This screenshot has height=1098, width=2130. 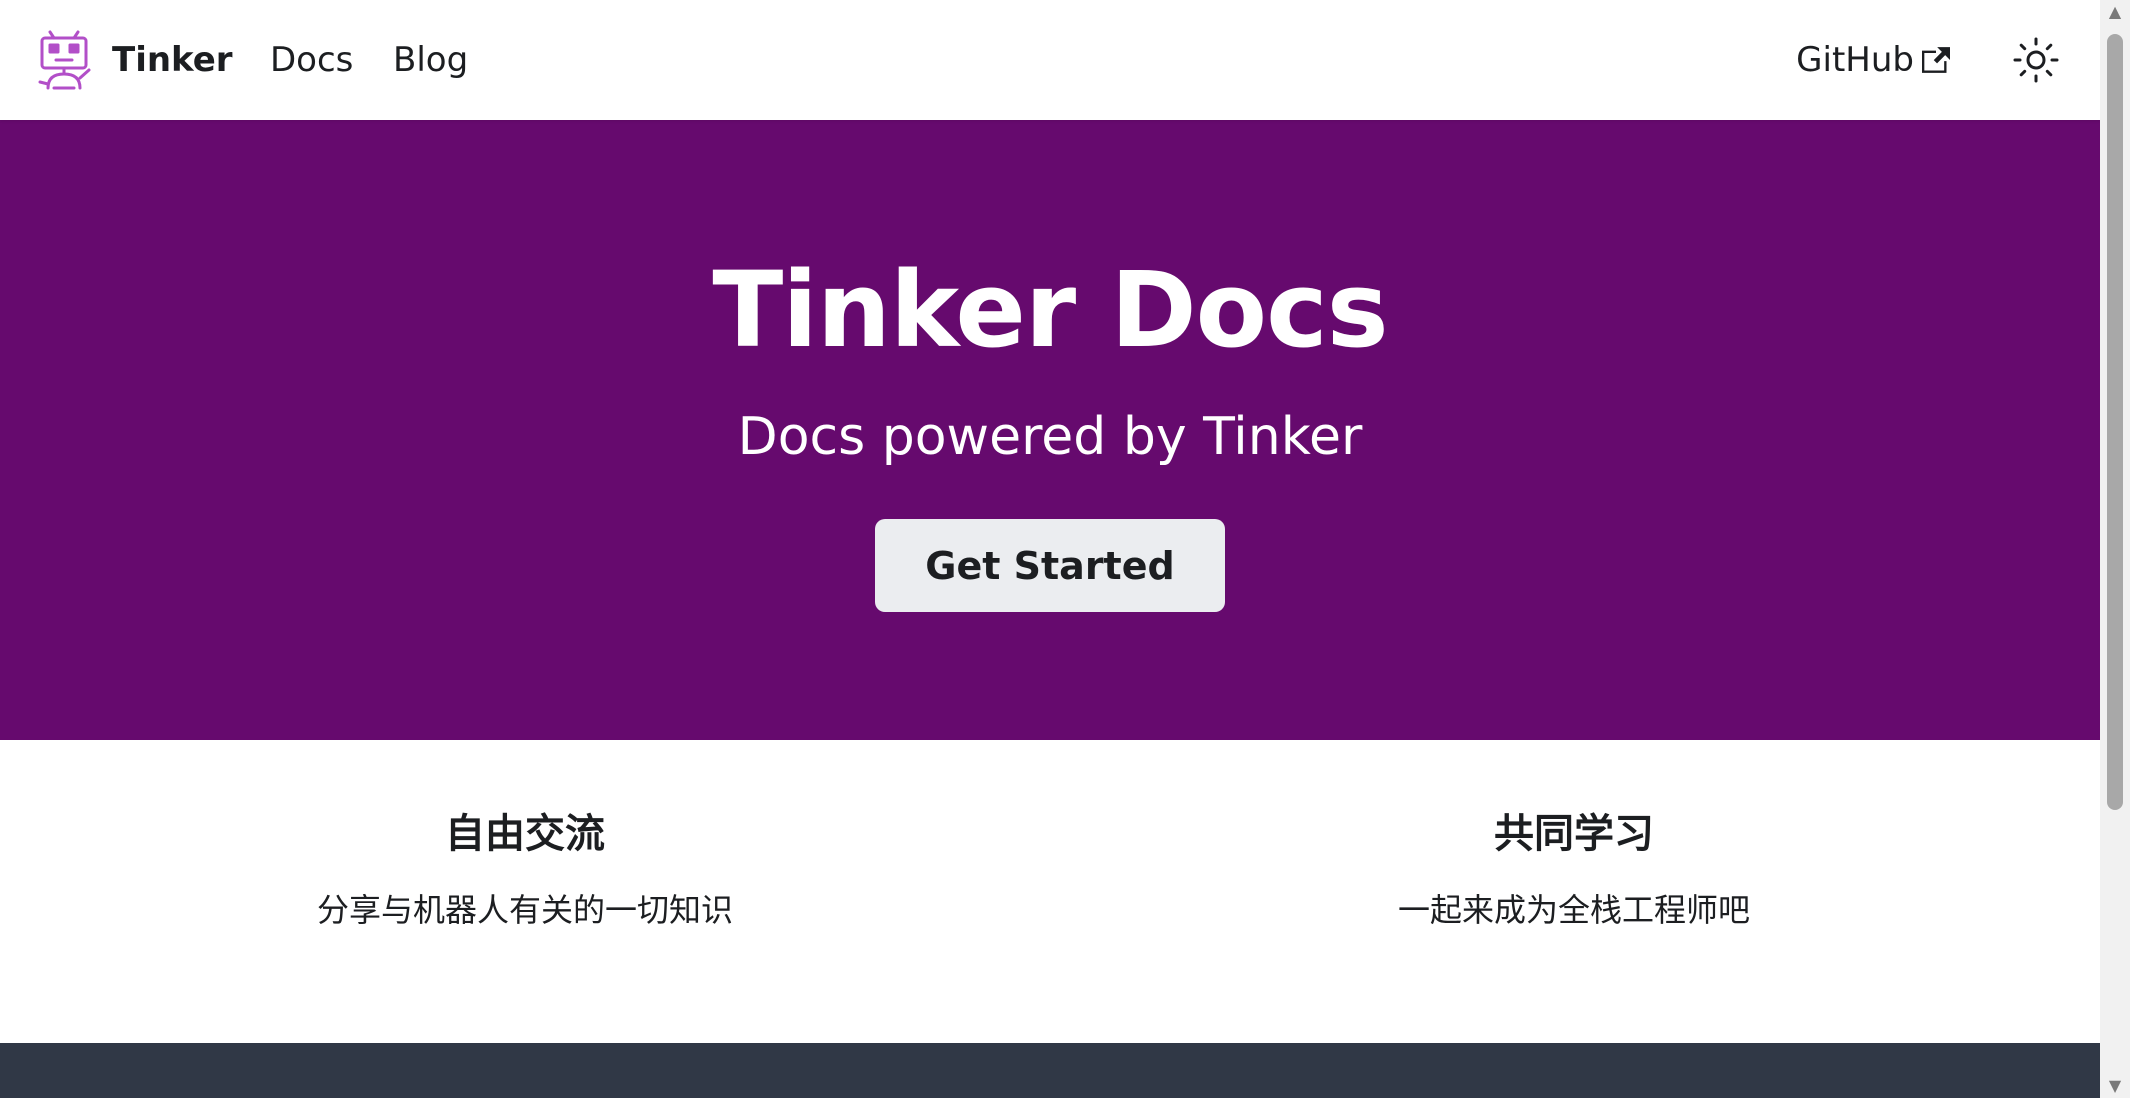 I want to click on arrow-up-icon: ▲, so click(x=2115, y=12).